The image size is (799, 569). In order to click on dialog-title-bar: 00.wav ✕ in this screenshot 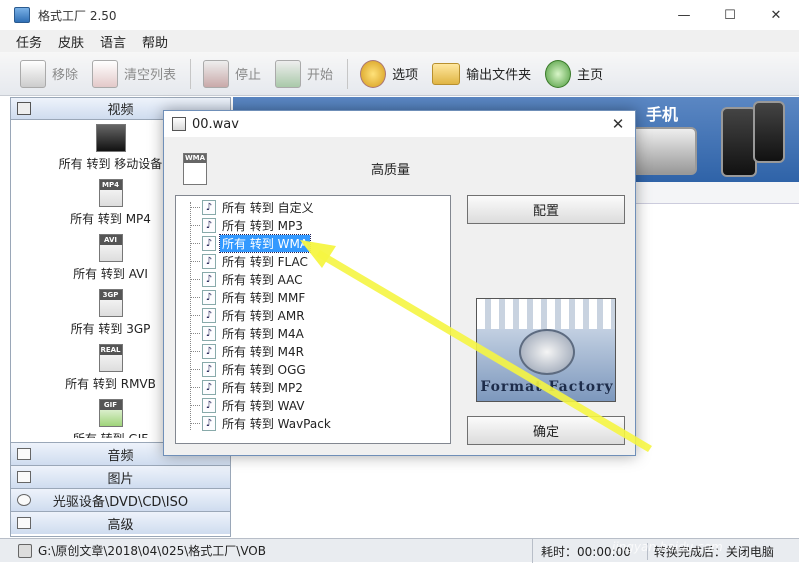, I will do `click(399, 124)`.